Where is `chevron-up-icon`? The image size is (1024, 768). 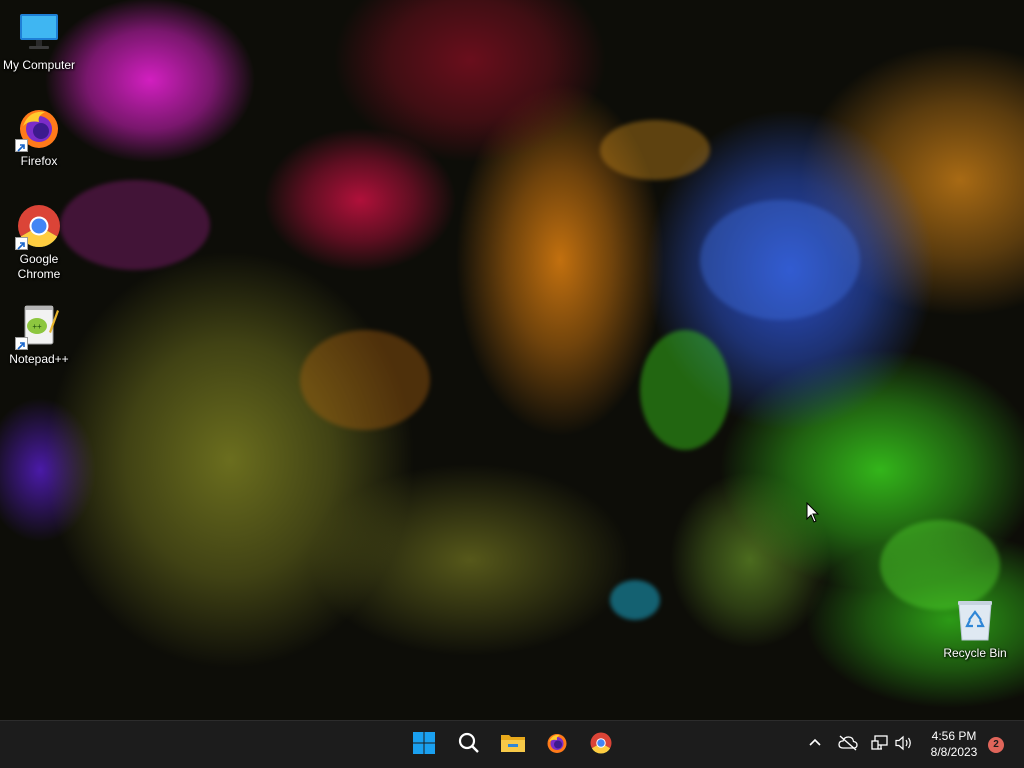
chevron-up-icon is located at coordinates (815, 745).